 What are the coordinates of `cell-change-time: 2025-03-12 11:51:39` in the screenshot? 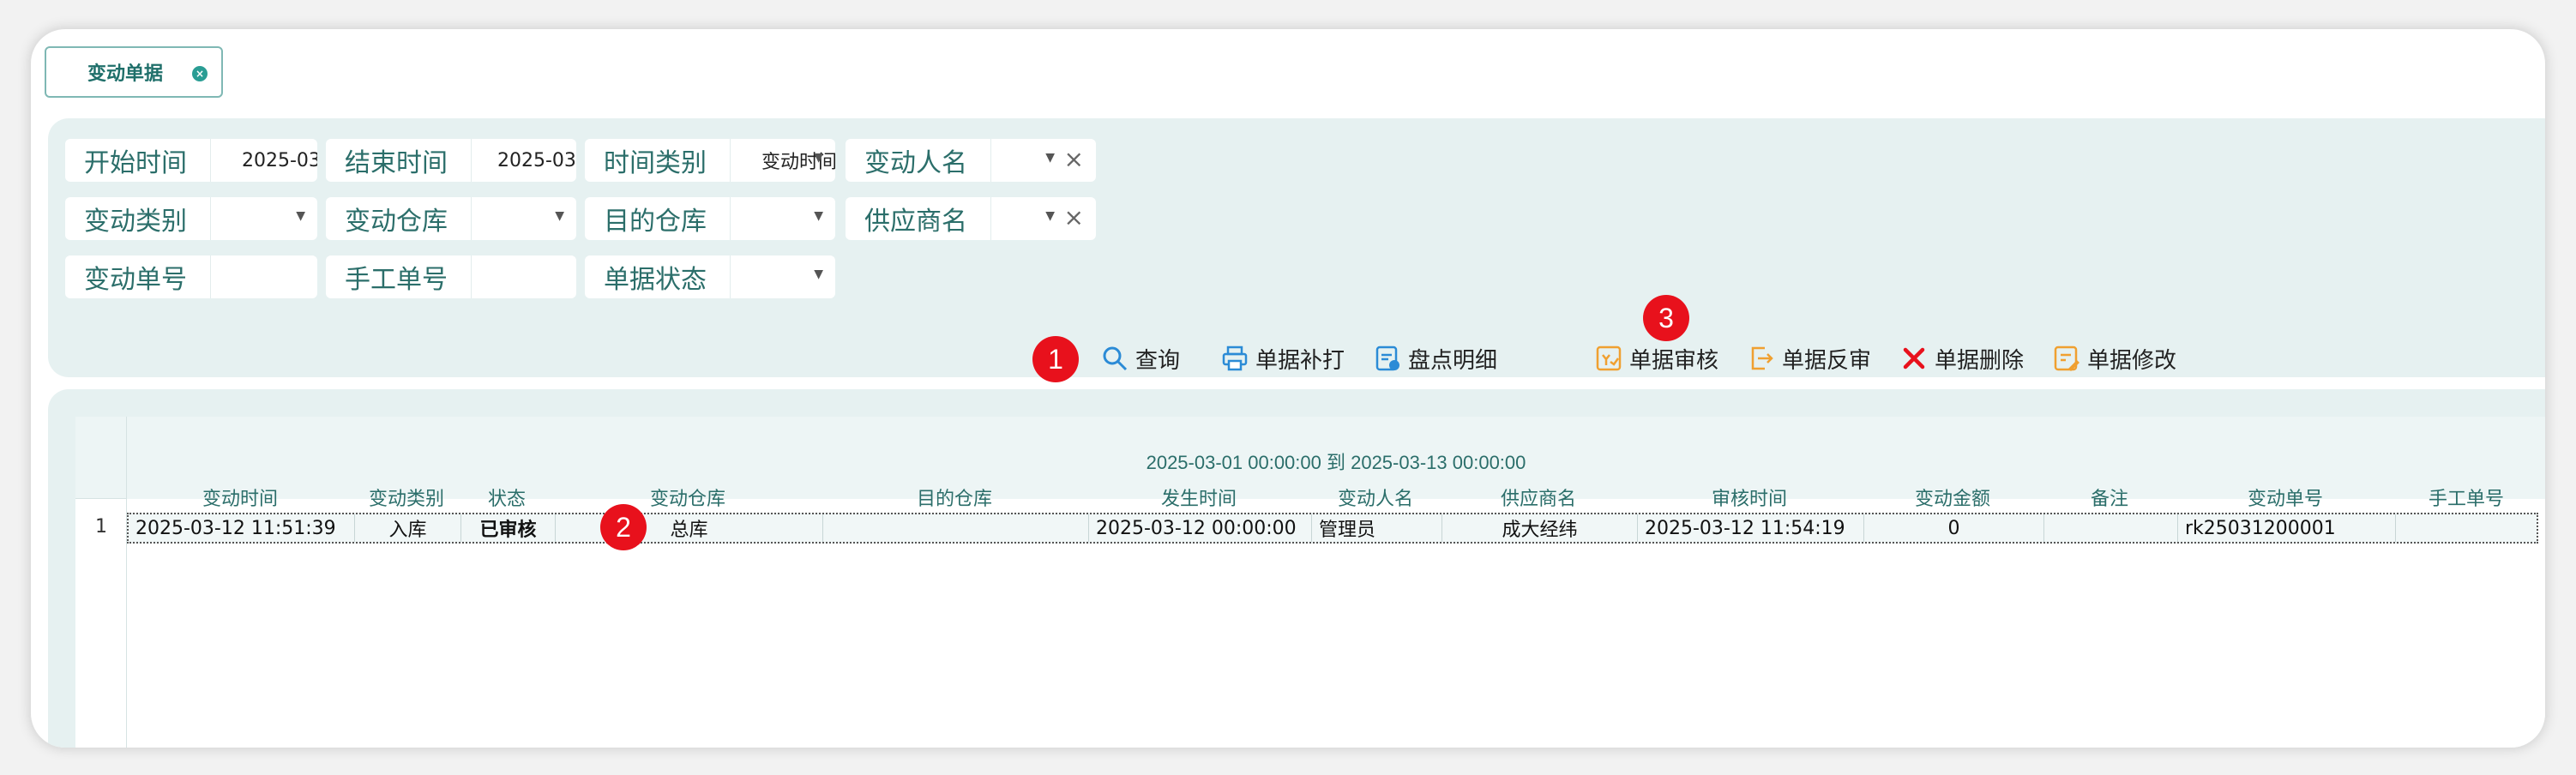 It's located at (242, 528).